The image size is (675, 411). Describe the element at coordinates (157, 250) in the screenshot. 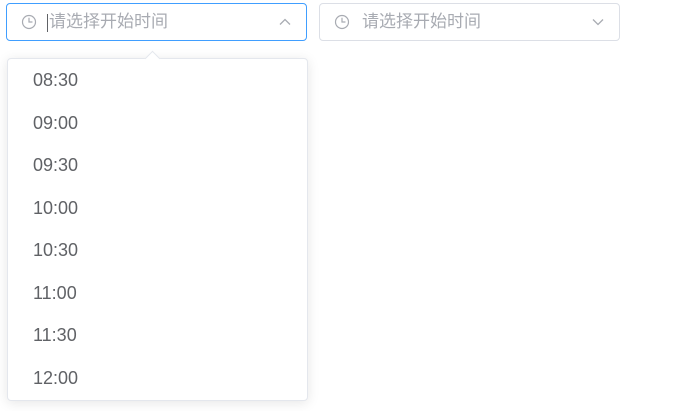

I see `time-option: 10:30` at that location.